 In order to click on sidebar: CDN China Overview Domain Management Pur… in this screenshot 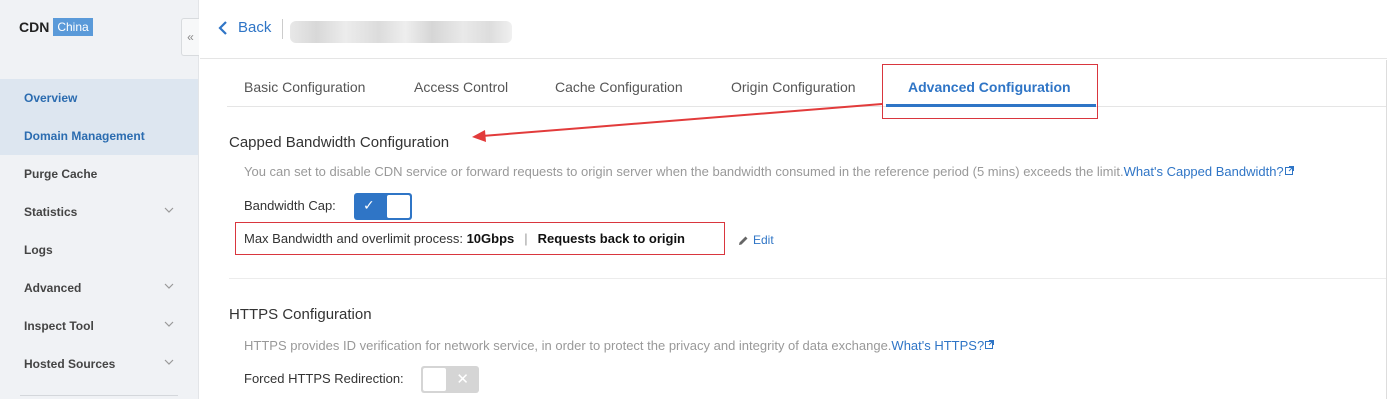, I will do `click(99, 199)`.